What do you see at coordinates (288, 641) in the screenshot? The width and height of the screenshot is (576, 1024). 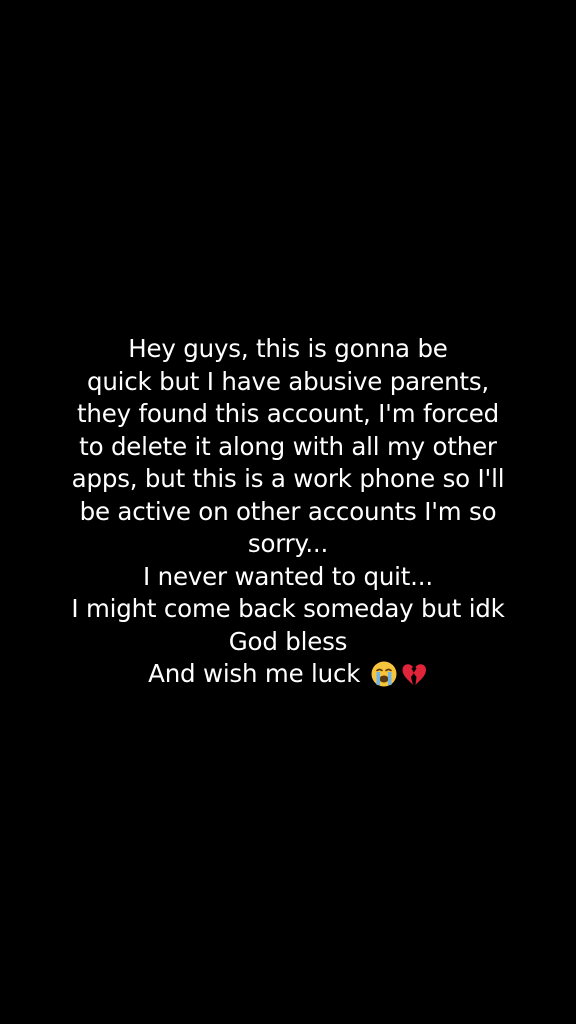 I see `message-line: God bless` at bounding box center [288, 641].